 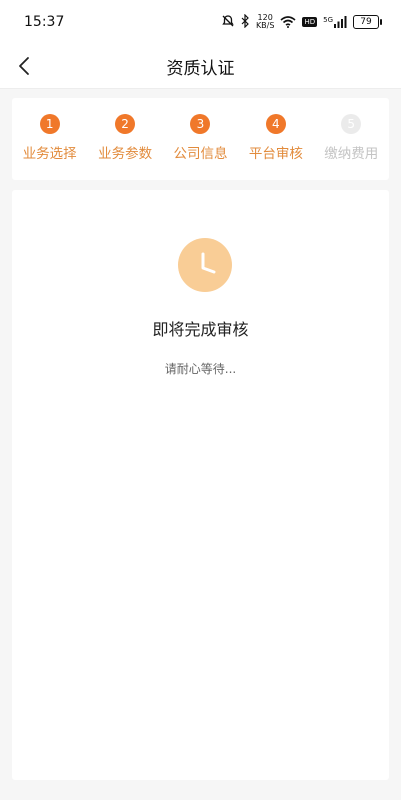 I want to click on step-number: 2, so click(x=125, y=124).